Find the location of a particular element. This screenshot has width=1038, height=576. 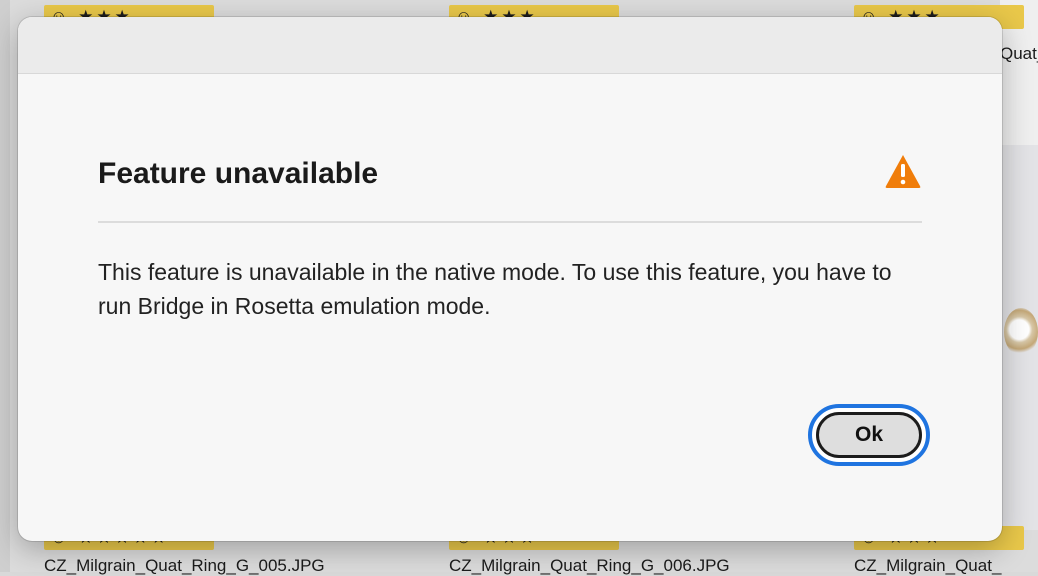

ok-button-label: Ok is located at coordinates (869, 435).